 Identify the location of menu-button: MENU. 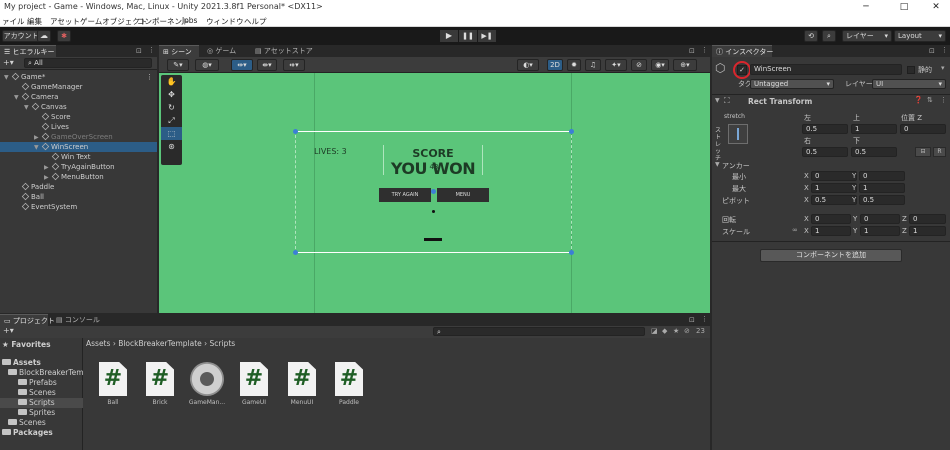
(463, 195).